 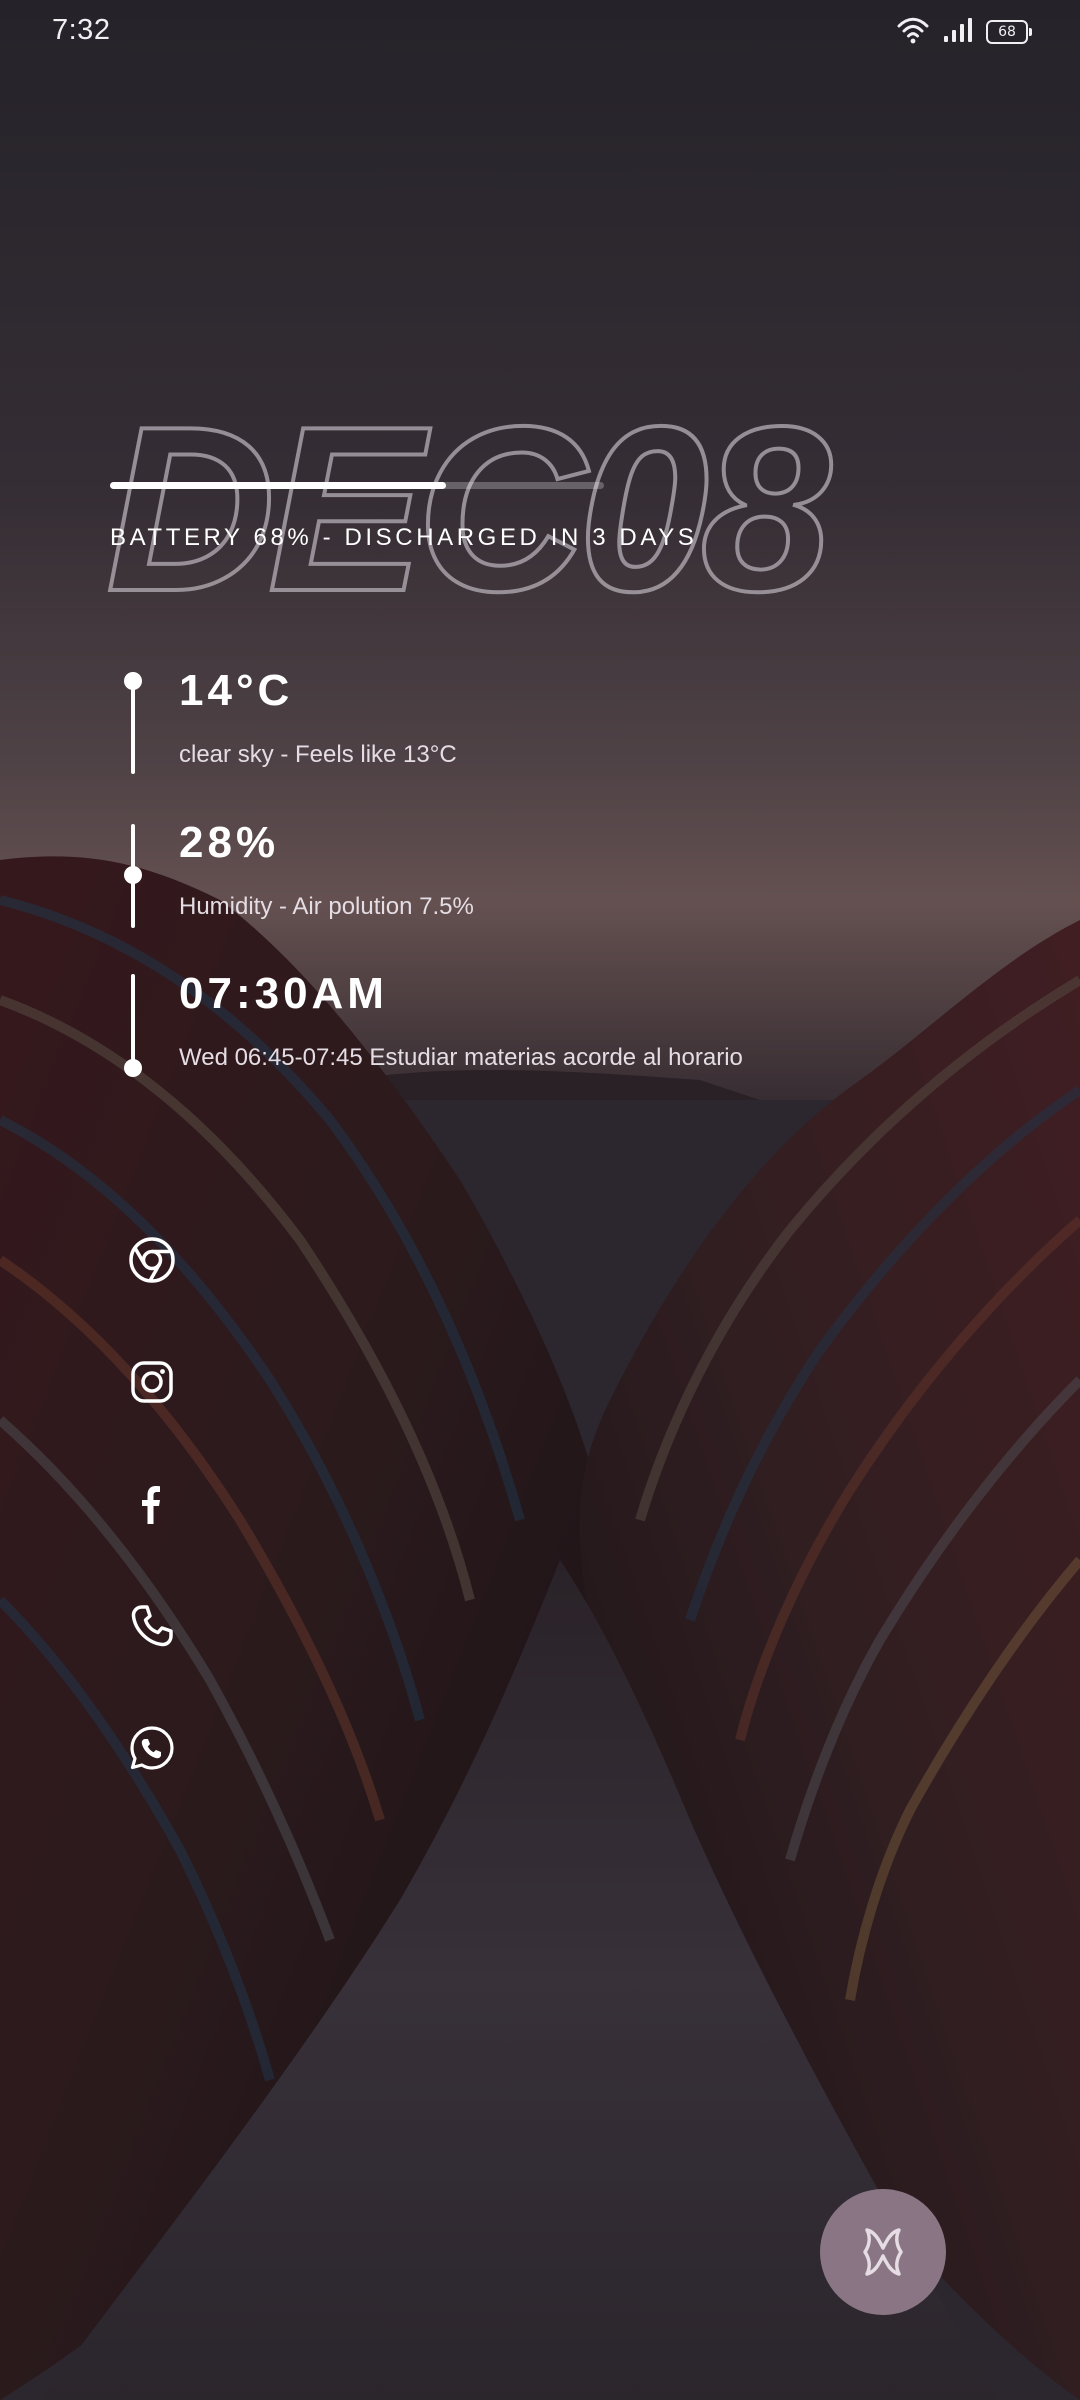 What do you see at coordinates (326, 906) in the screenshot?
I see `humidity-description: Humidity - Air polution 7.5%` at bounding box center [326, 906].